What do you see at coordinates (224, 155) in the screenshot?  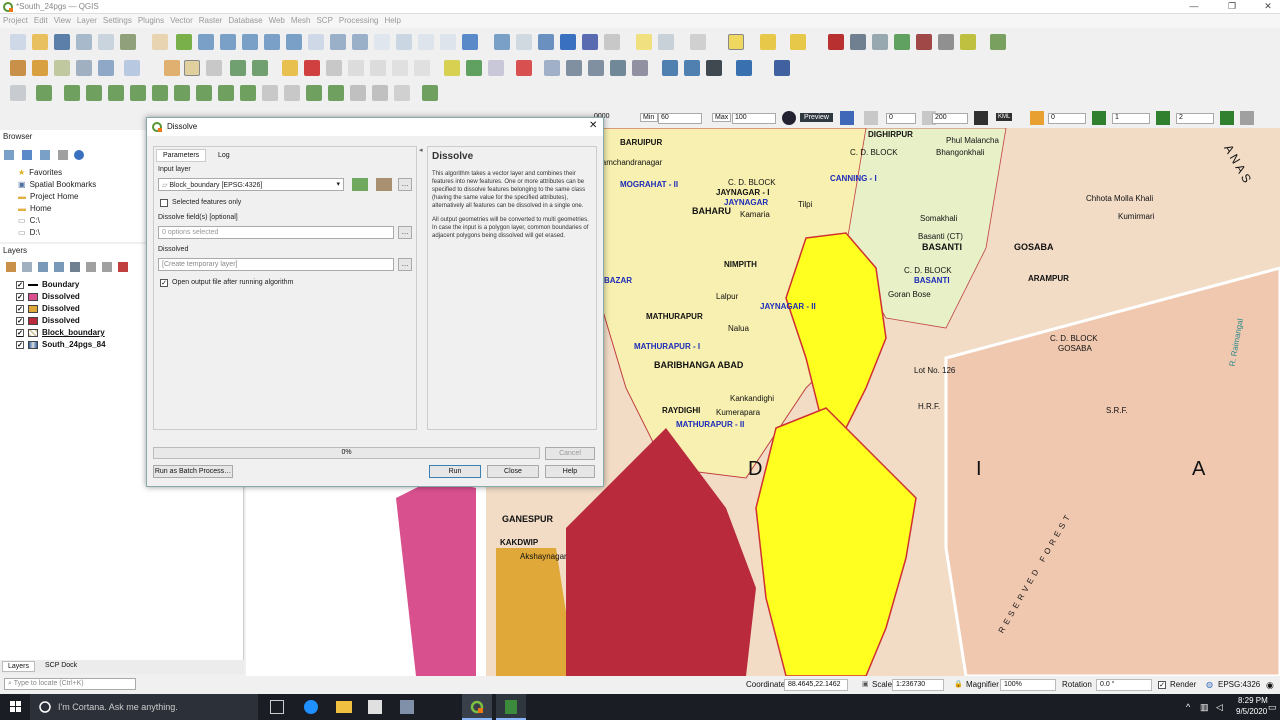 I see `tab-log: Log` at bounding box center [224, 155].